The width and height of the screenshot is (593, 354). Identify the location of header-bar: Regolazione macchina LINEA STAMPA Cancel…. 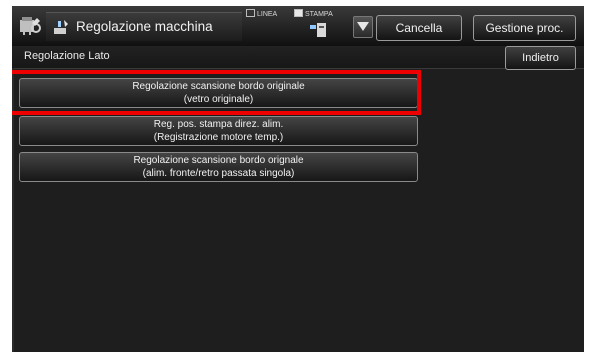
(298, 26).